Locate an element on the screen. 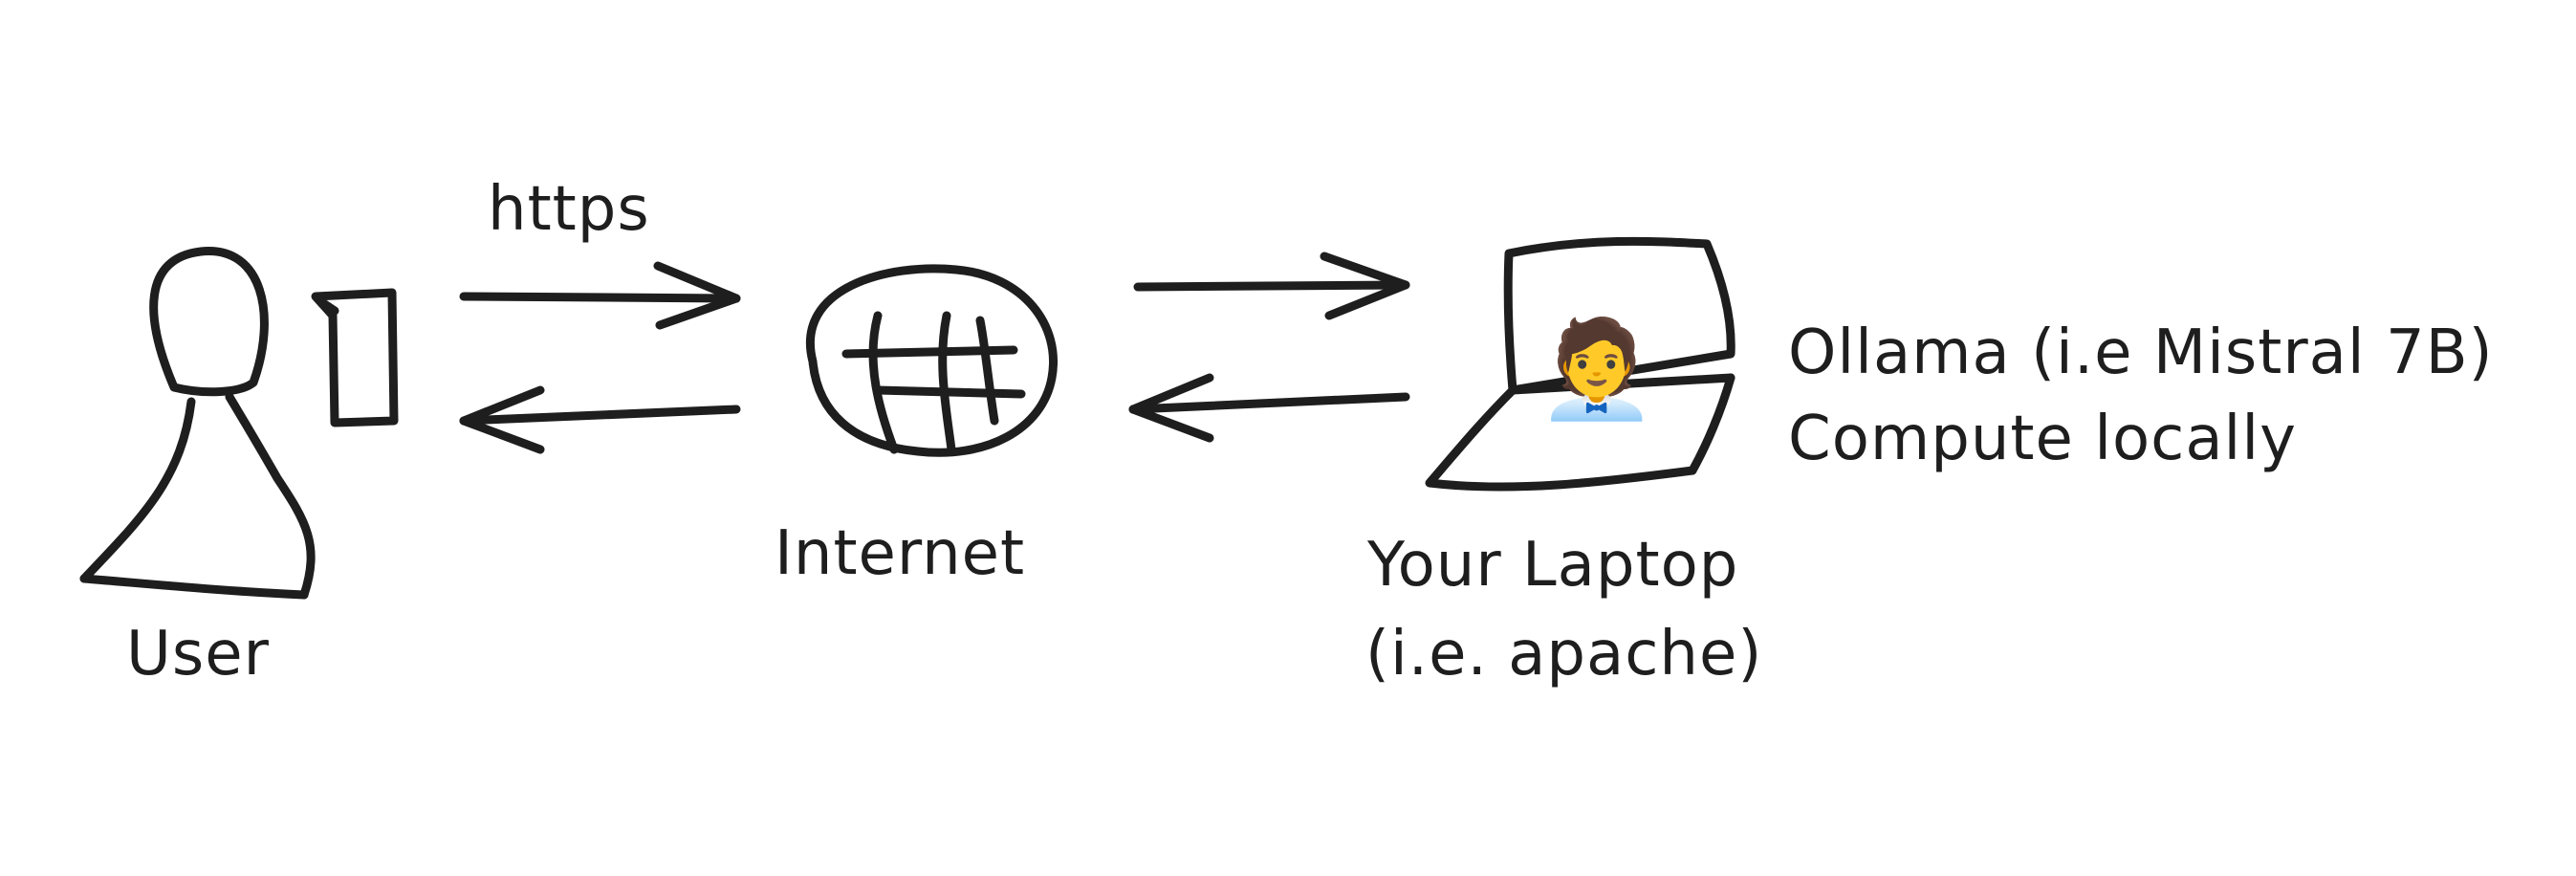 The image size is (2576, 876). person-icon is located at coordinates (197, 424).